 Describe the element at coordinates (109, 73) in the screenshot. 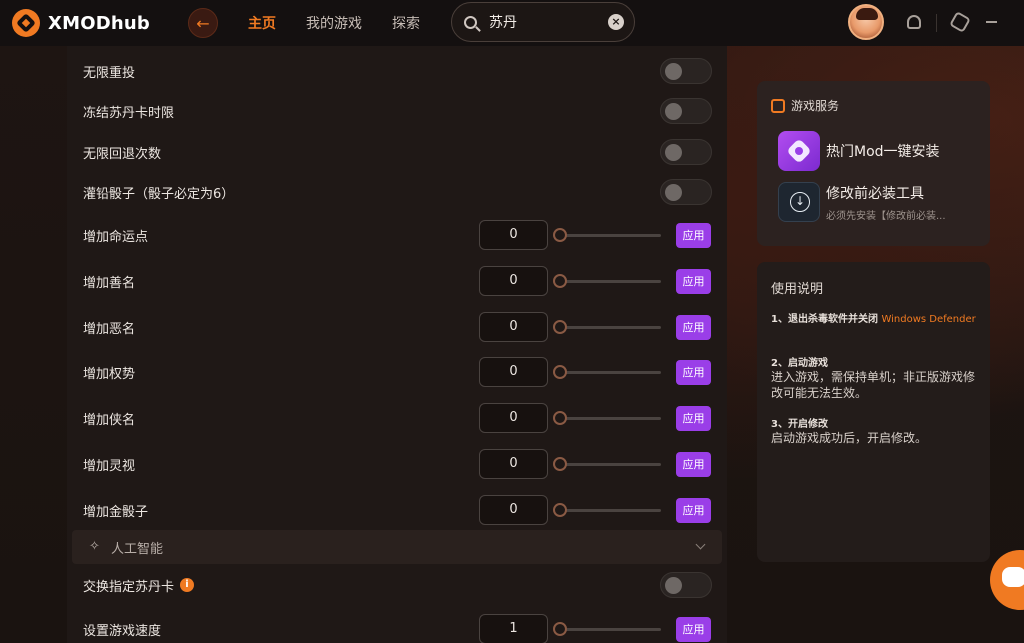

I see `row-label: 无限重投` at that location.